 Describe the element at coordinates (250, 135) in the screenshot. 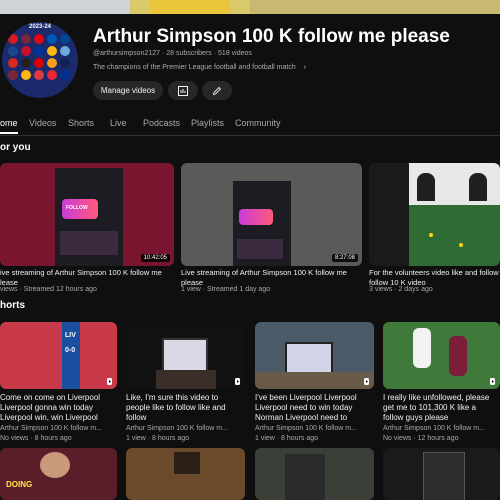

I see `tabs-divider` at that location.